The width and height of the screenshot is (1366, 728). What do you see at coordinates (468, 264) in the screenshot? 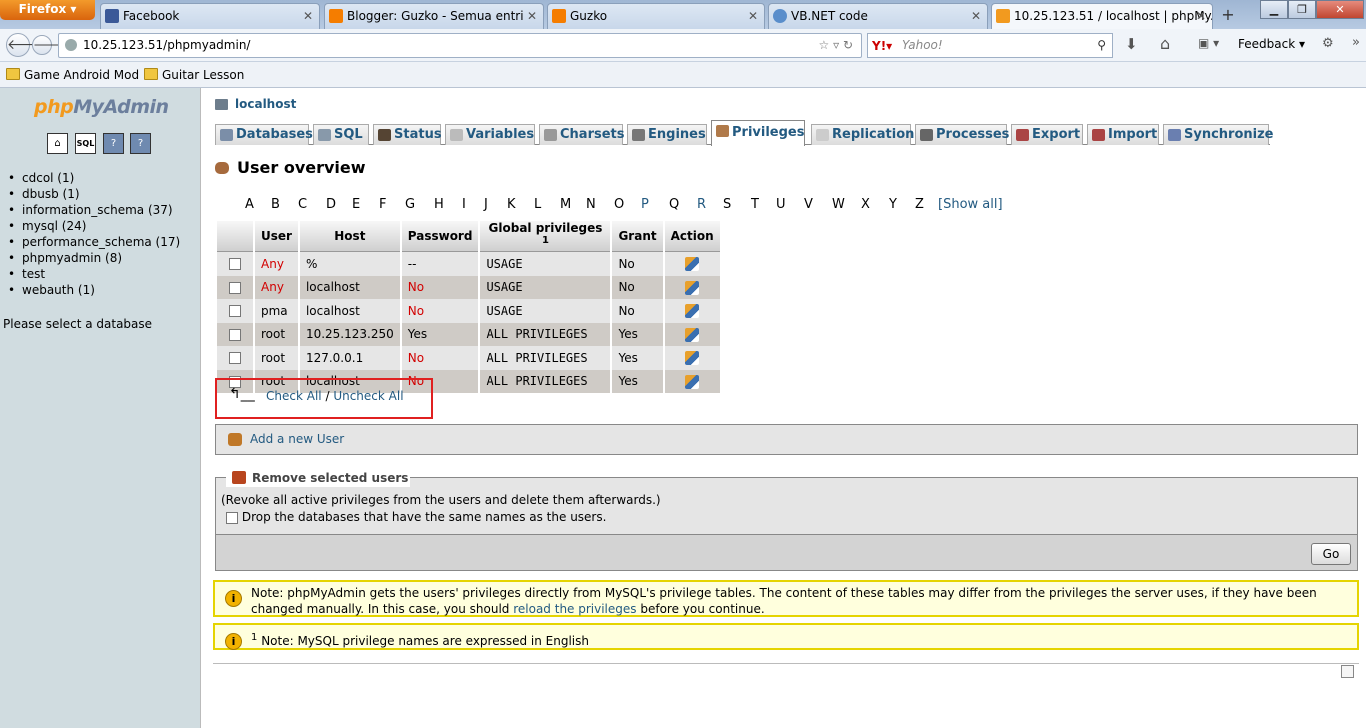
I see `table-row: Any% -- USAGE No` at bounding box center [468, 264].